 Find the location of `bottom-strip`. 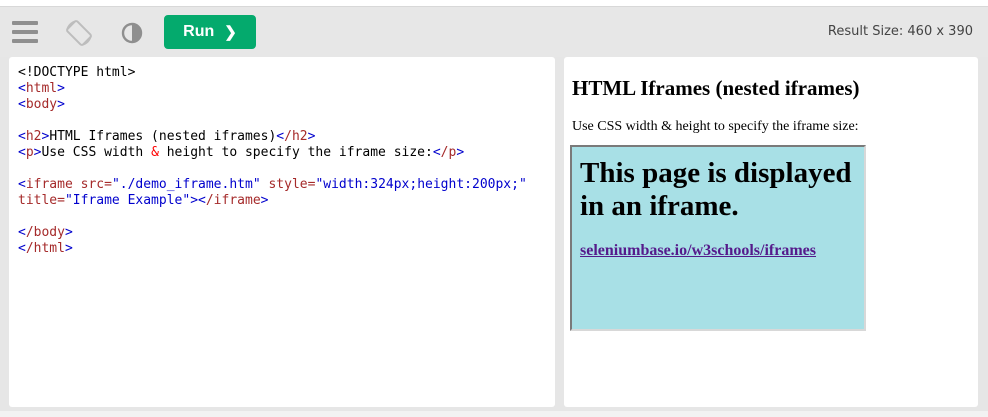

bottom-strip is located at coordinates (494, 414).